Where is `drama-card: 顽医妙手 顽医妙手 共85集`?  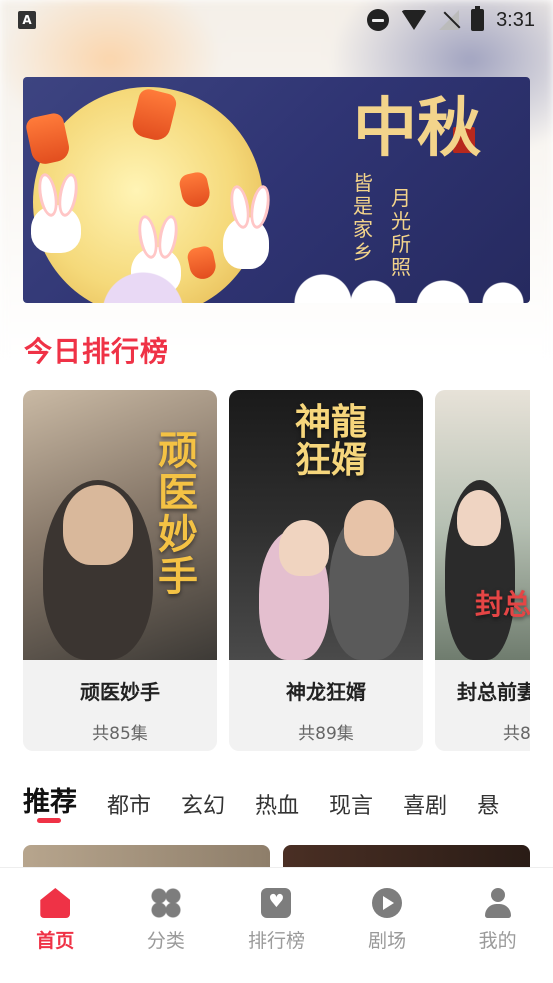
drama-card: 顽医妙手 顽医妙手 共85集 is located at coordinates (120, 570).